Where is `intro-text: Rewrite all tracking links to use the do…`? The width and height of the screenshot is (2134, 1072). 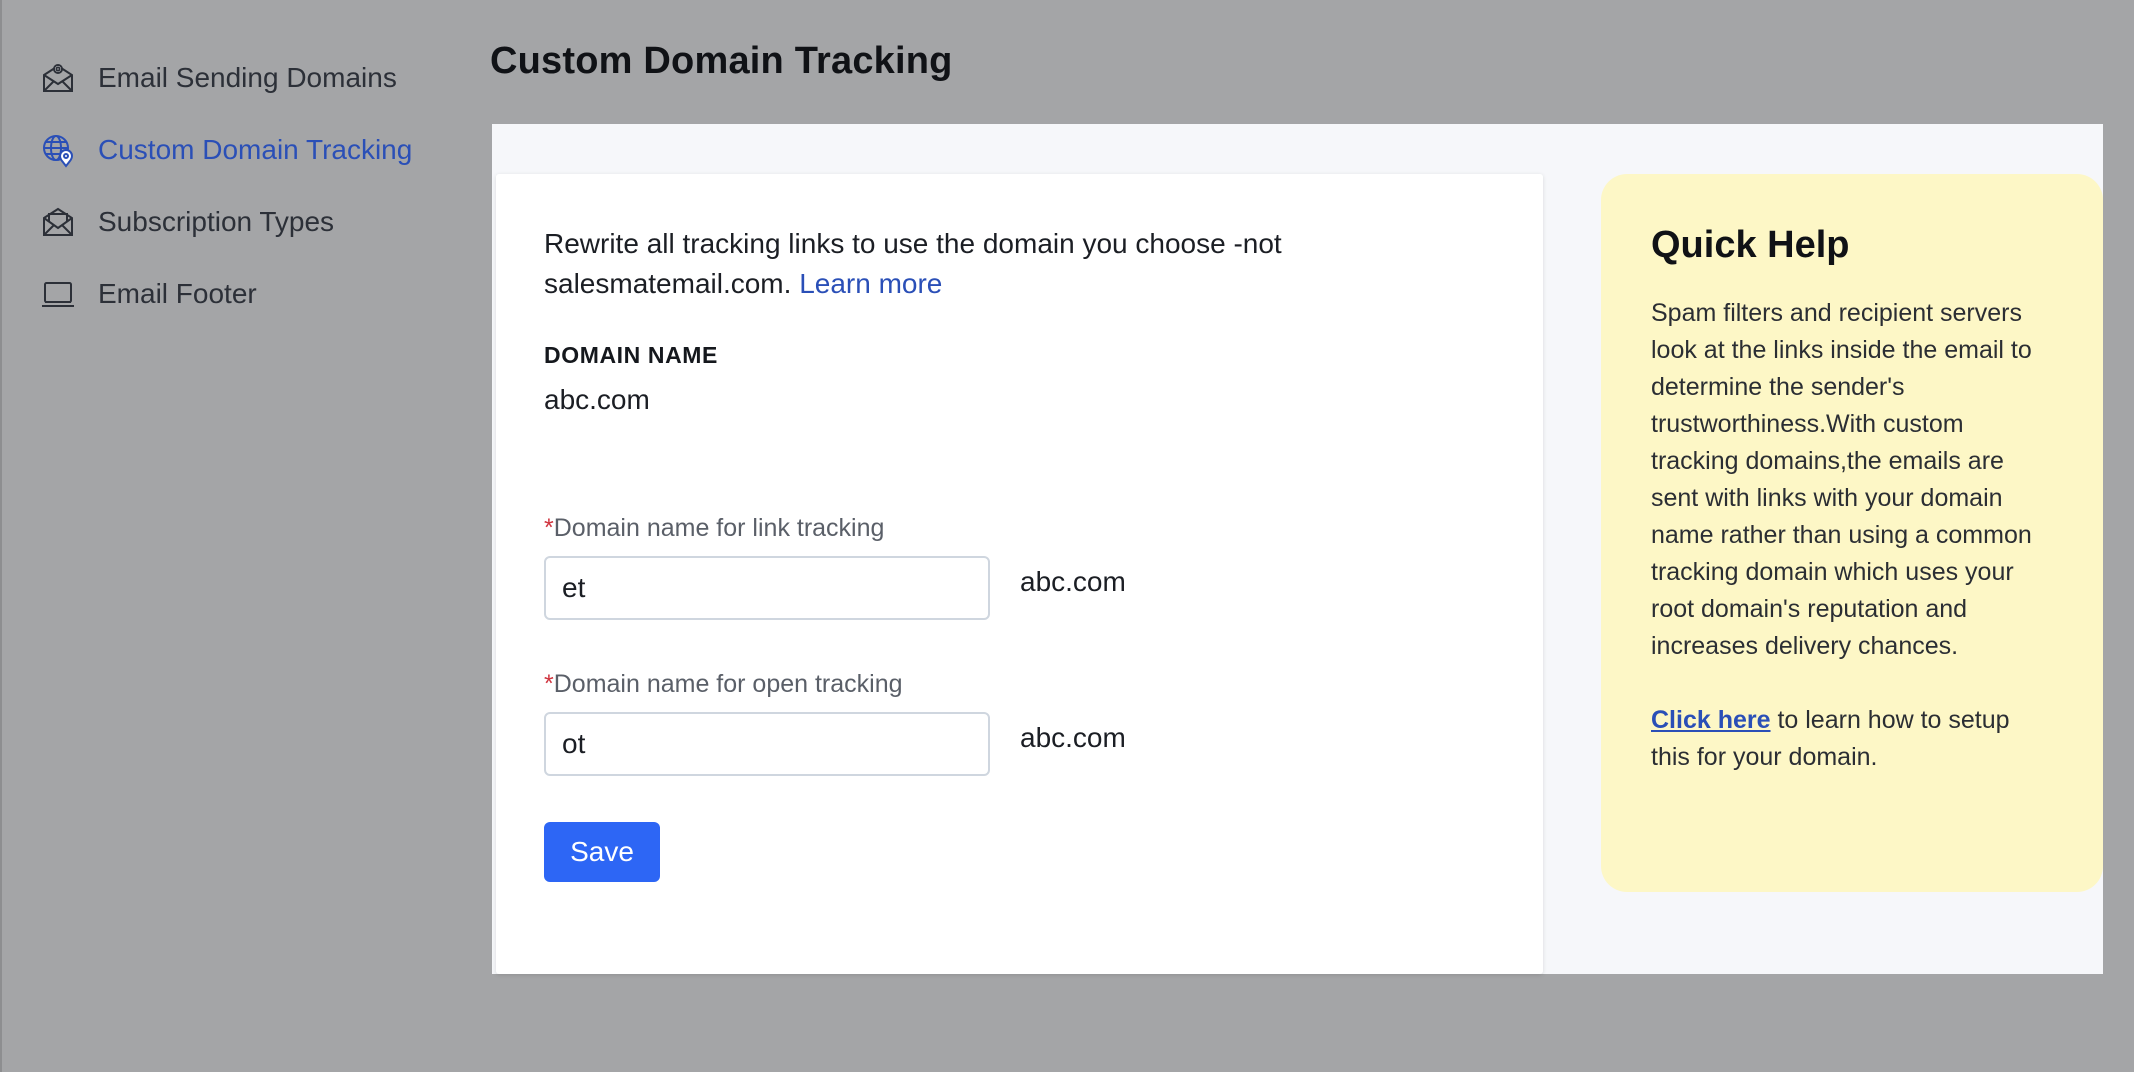
intro-text: Rewrite all tracking links to use the do… is located at coordinates (974, 264).